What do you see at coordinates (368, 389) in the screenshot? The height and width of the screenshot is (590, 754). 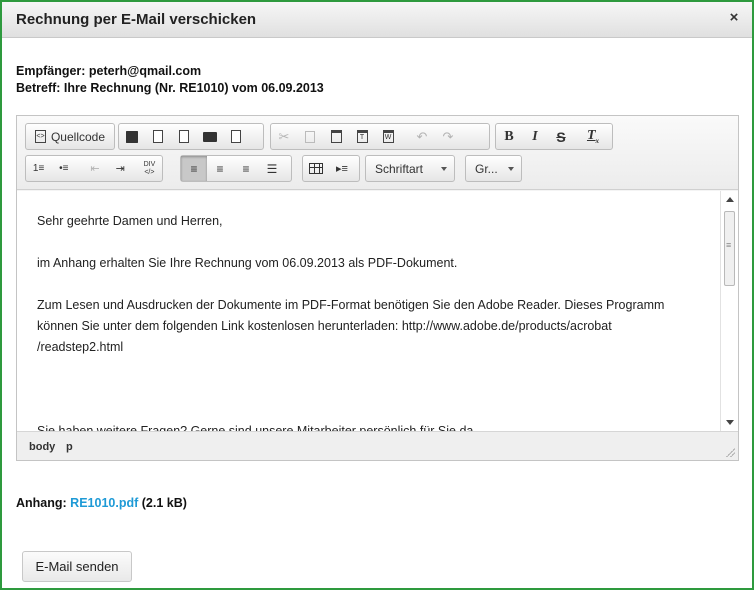 I see `paragraph` at bounding box center [368, 389].